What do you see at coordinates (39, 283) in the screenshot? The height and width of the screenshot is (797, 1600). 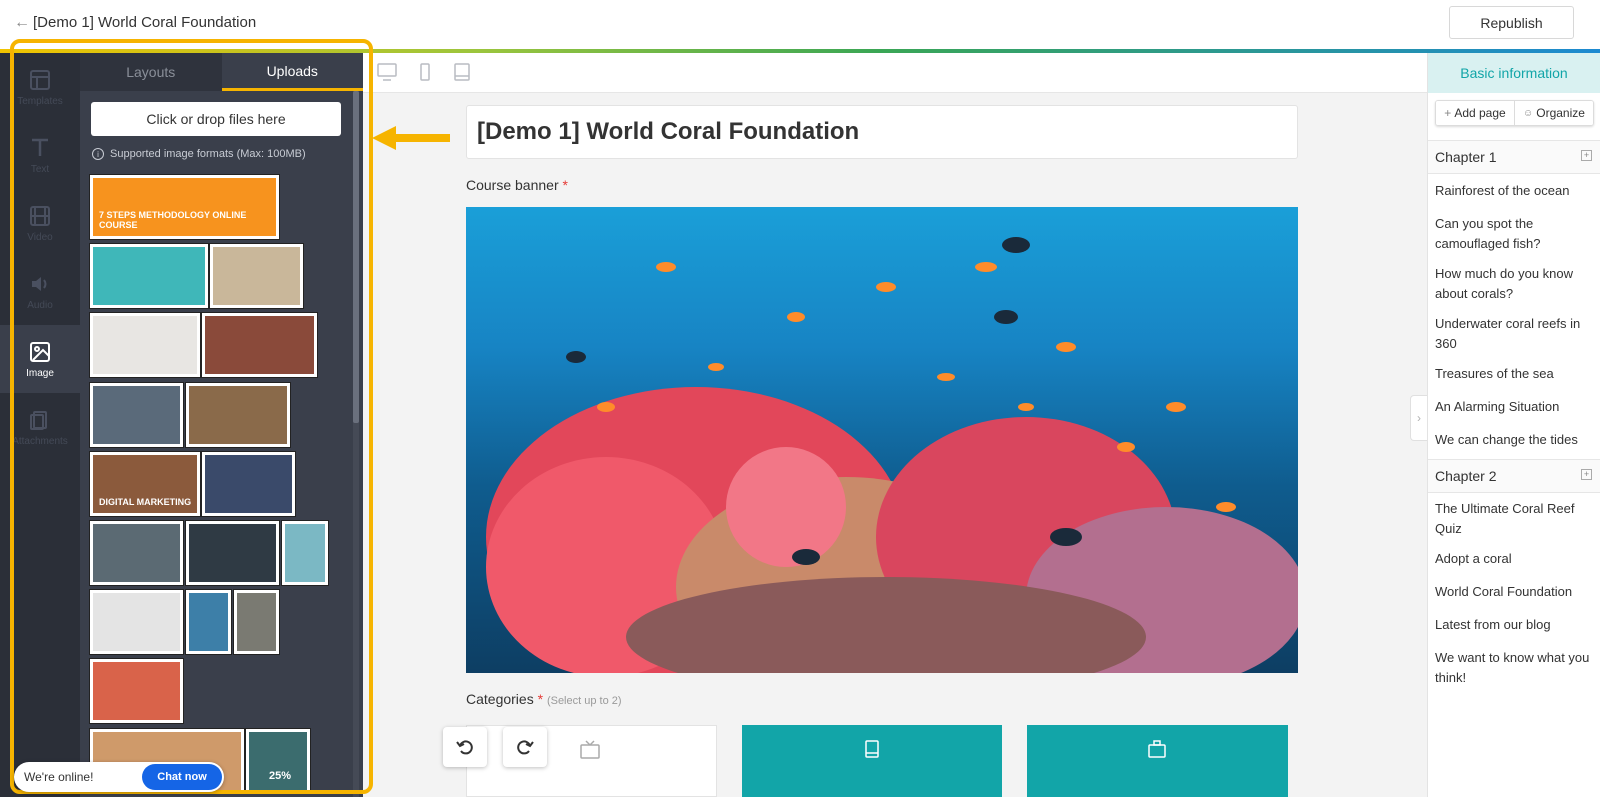 I see `speaker-icon` at bounding box center [39, 283].